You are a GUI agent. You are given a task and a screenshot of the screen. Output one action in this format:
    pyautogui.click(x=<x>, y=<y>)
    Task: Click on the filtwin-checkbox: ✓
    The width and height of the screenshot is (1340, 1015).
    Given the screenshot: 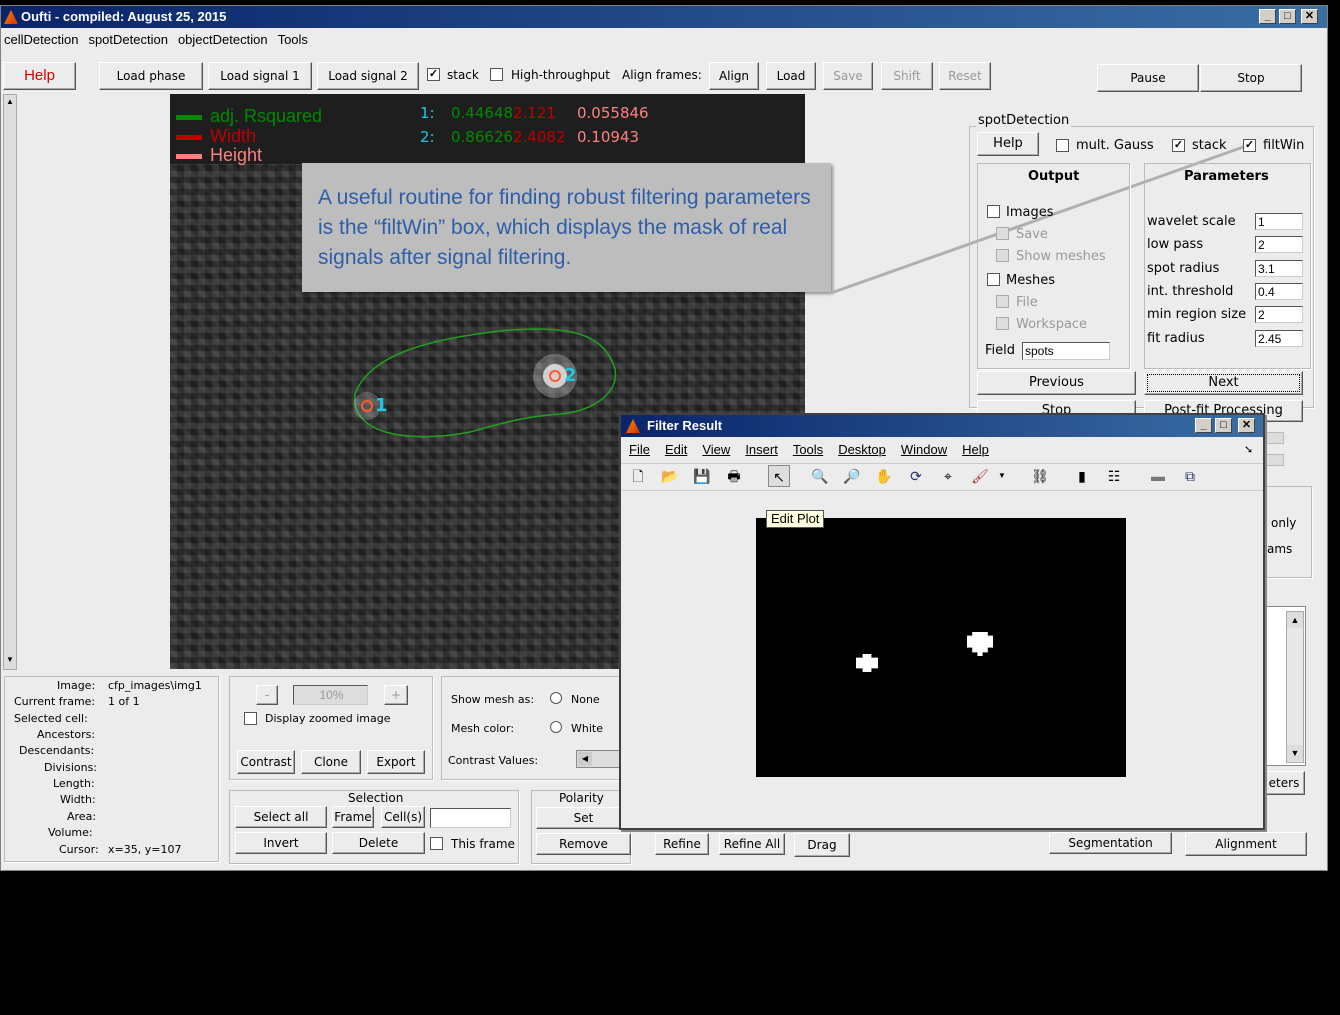 What is the action you would take?
    pyautogui.click(x=1249, y=145)
    